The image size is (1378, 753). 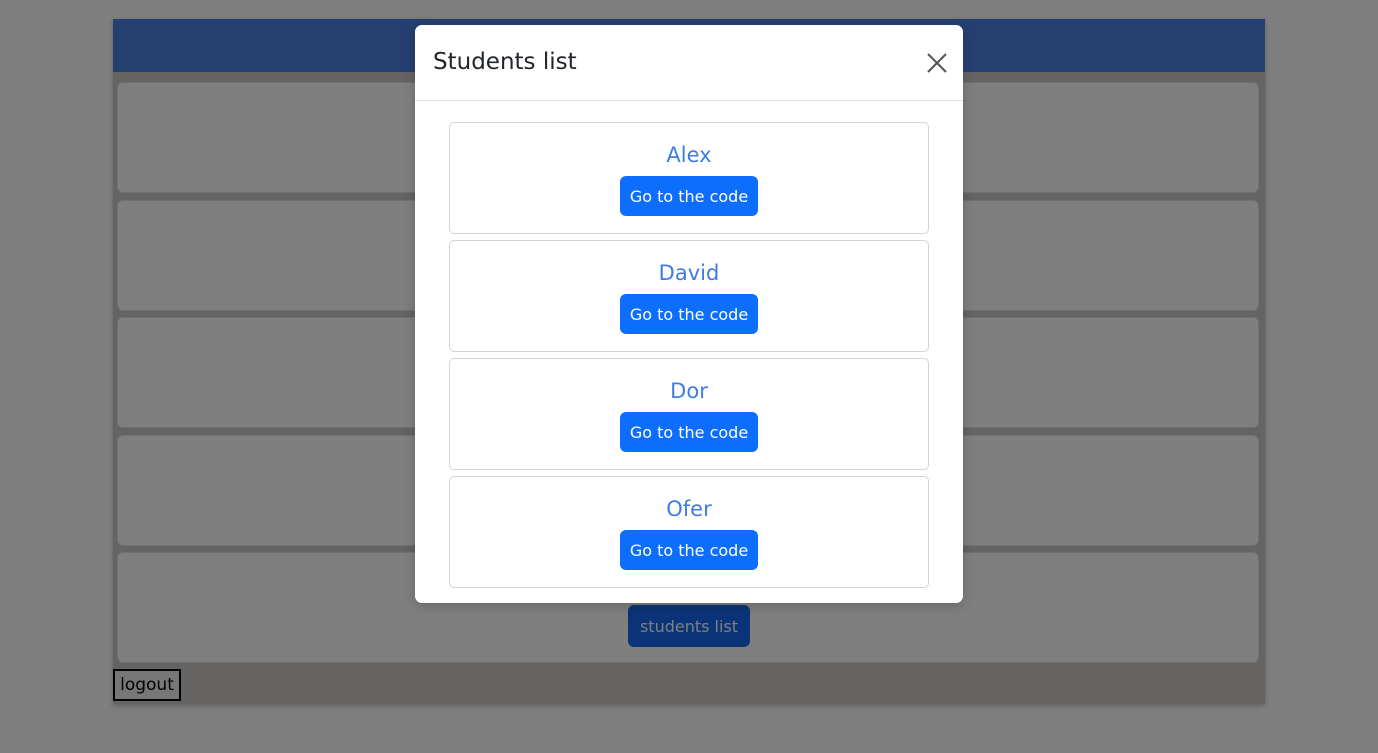 I want to click on student-name: David, so click(x=689, y=273).